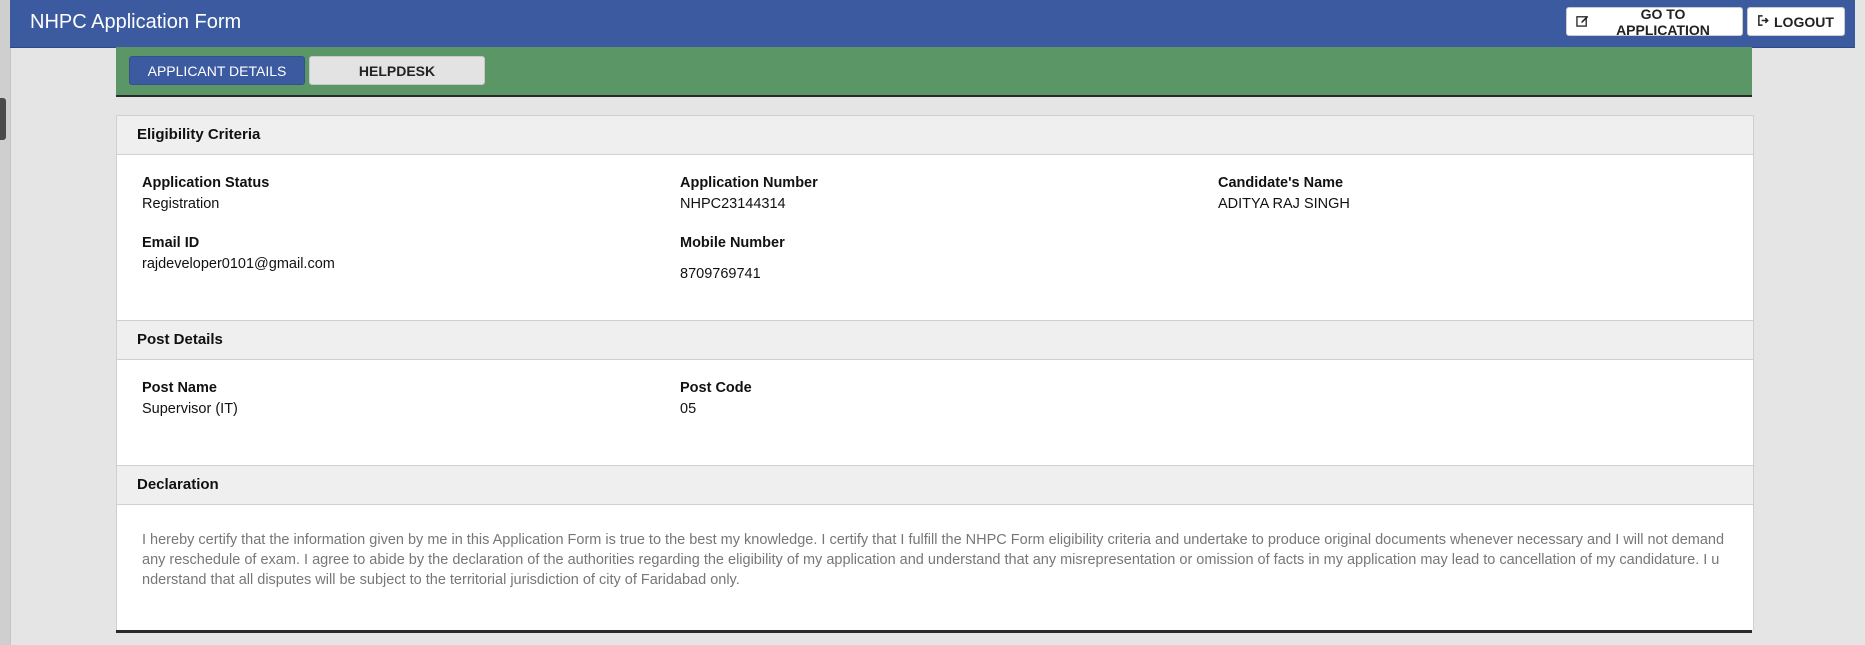 The image size is (1865, 645). Describe the element at coordinates (935, 485) in the screenshot. I see `declaration-header: Declaration` at that location.